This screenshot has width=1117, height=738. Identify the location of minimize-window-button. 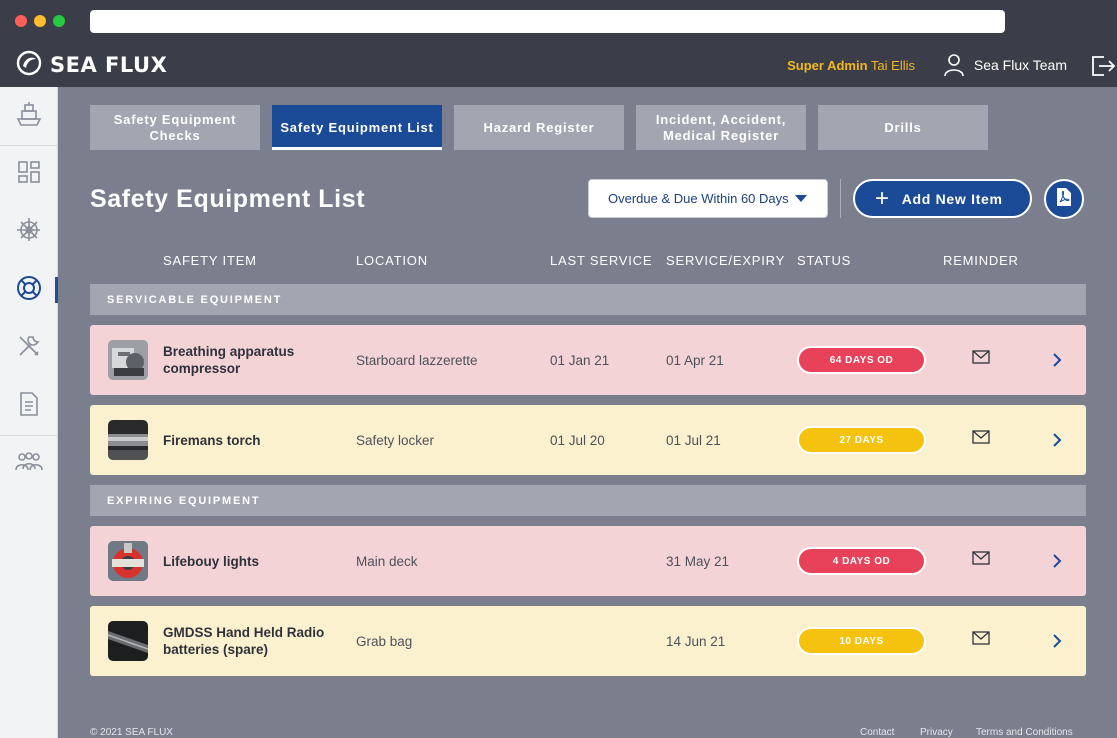
(40, 21).